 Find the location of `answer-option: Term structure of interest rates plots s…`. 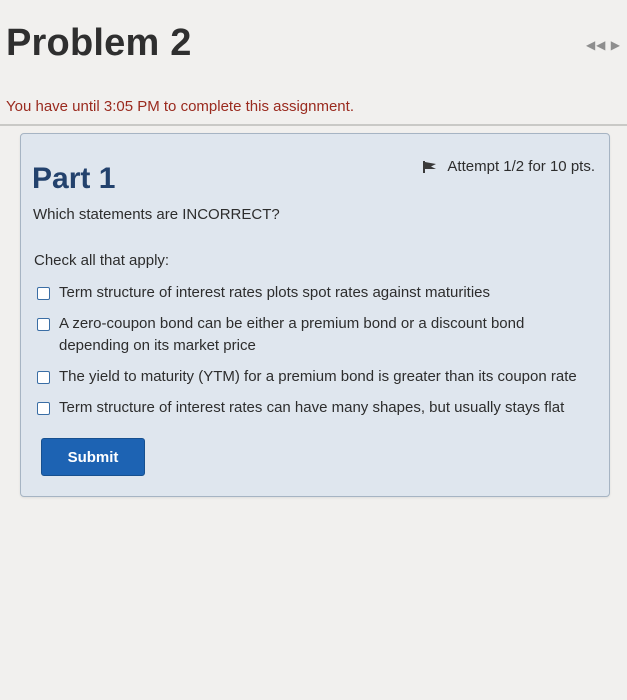

answer-option: Term structure of interest rates plots s… is located at coordinates (317, 293).